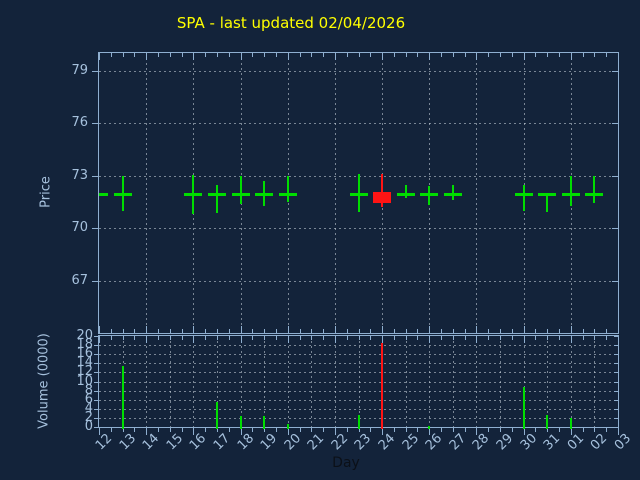  I want to click on x-tick-label: 27, so click(458, 442).